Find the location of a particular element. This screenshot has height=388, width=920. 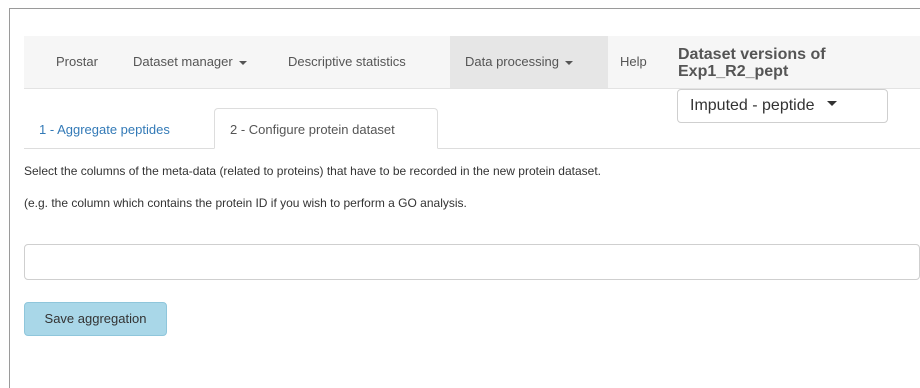

nav-dataset-manager-label: Dataset manager is located at coordinates (183, 61).